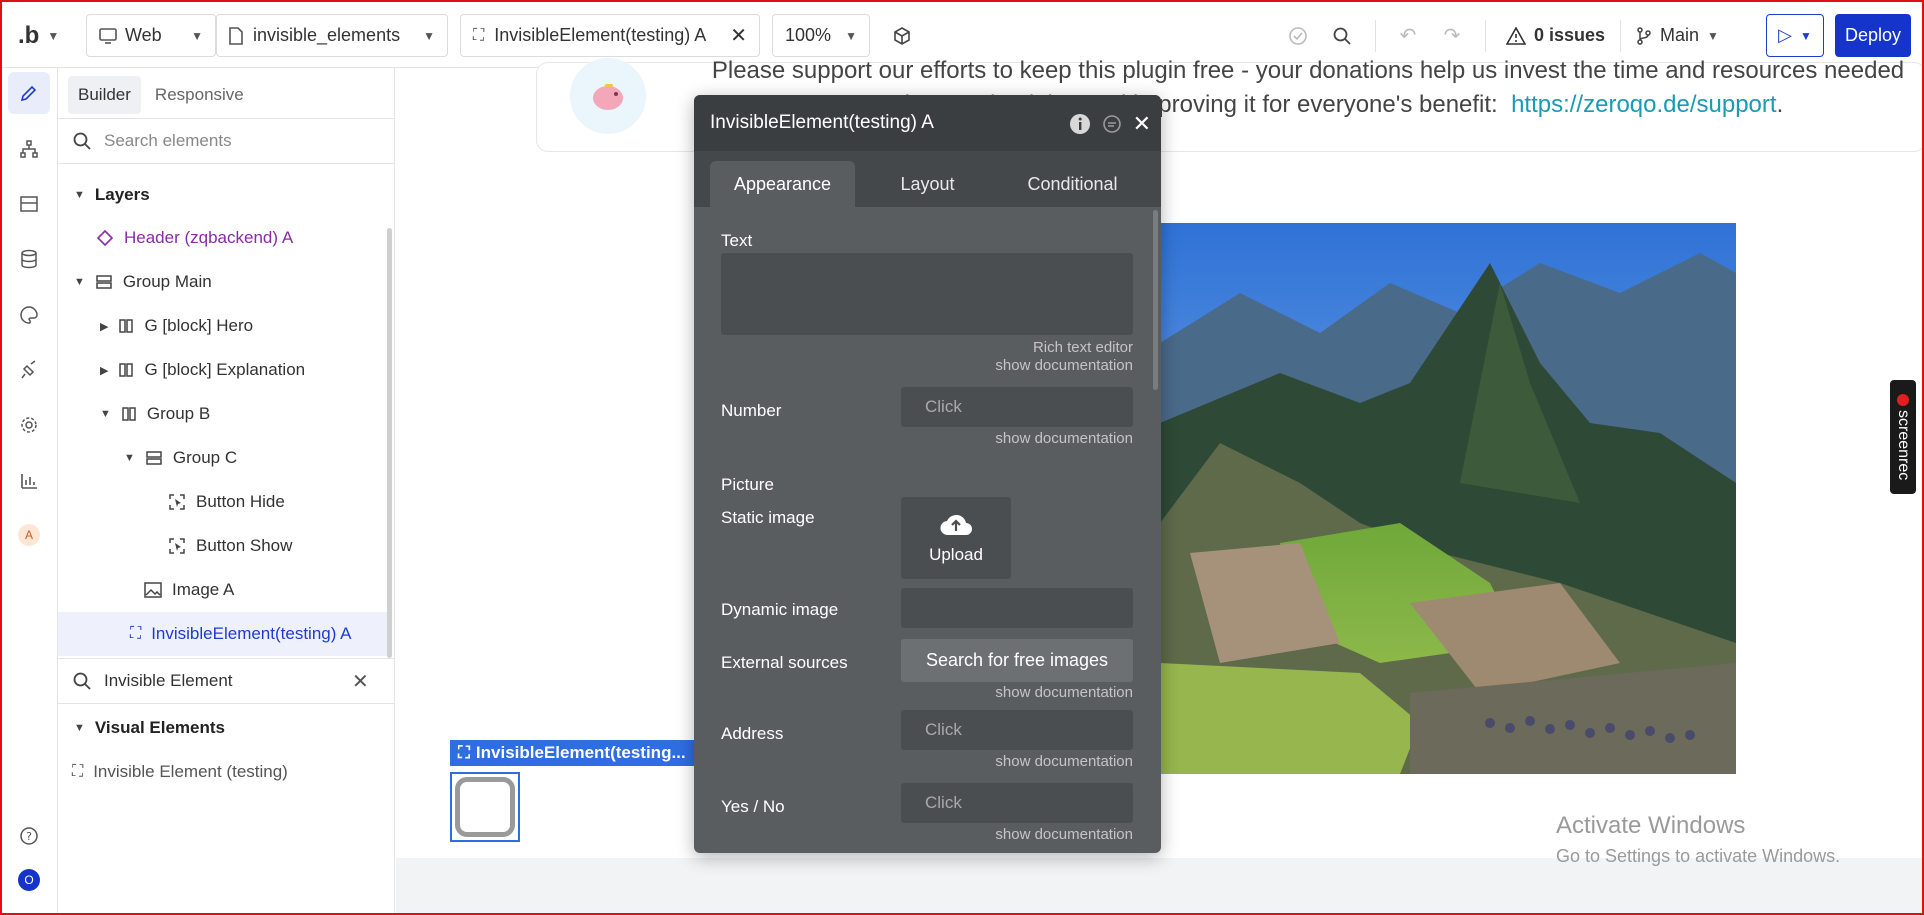  What do you see at coordinates (143, 282) in the screenshot?
I see `layer-group-main: ▼ Group Main` at bounding box center [143, 282].